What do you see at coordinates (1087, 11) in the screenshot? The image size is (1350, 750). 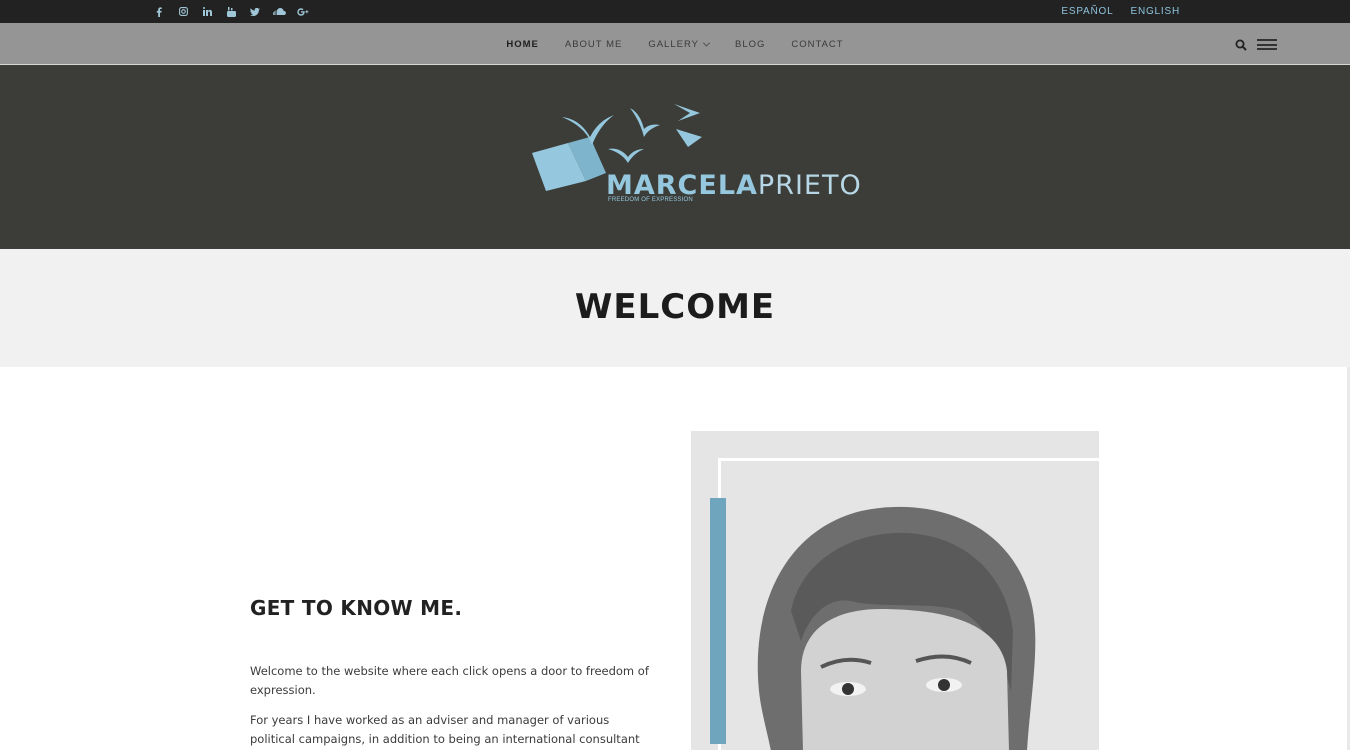 I see `lang-es-link: ESPAÑOL` at bounding box center [1087, 11].